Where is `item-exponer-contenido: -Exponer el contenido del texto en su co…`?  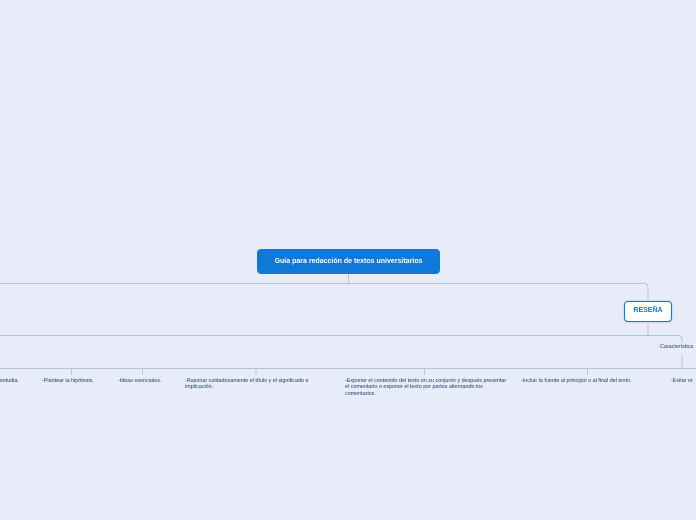
item-exponer-contenido: -Exponer el contenido del texto en su co… is located at coordinates (427, 387).